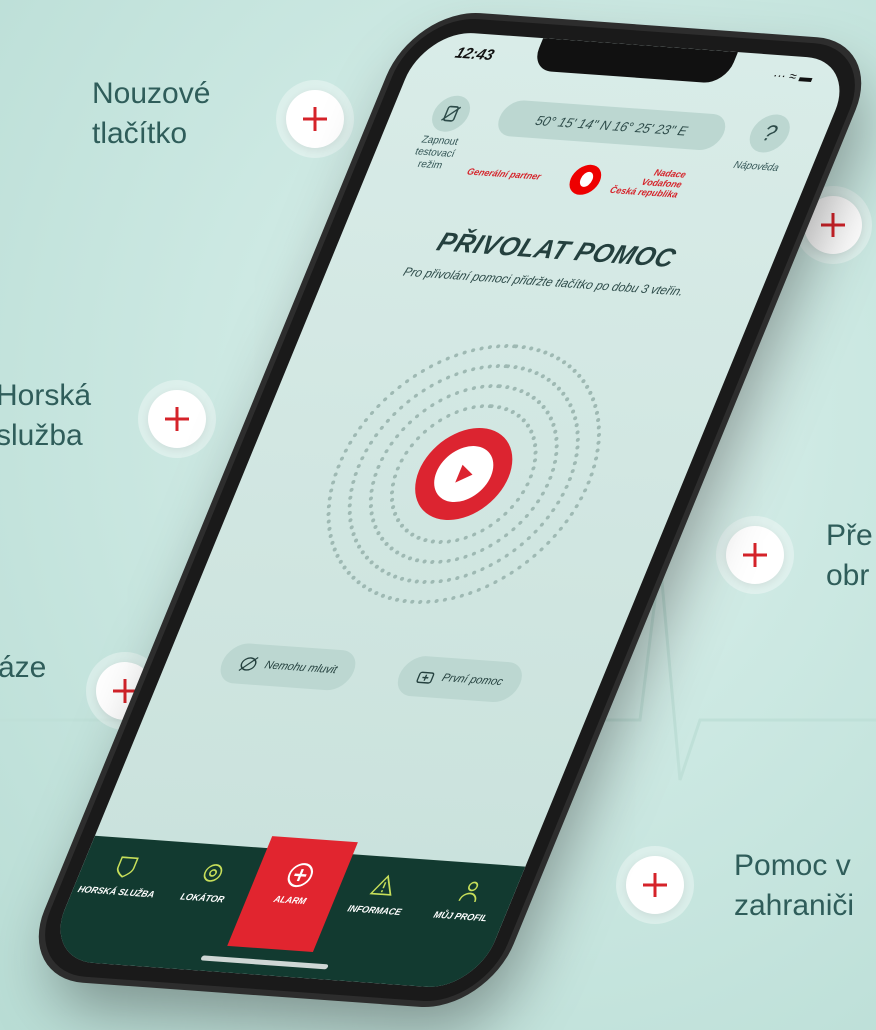  I want to click on warning-icon, so click(385, 885).